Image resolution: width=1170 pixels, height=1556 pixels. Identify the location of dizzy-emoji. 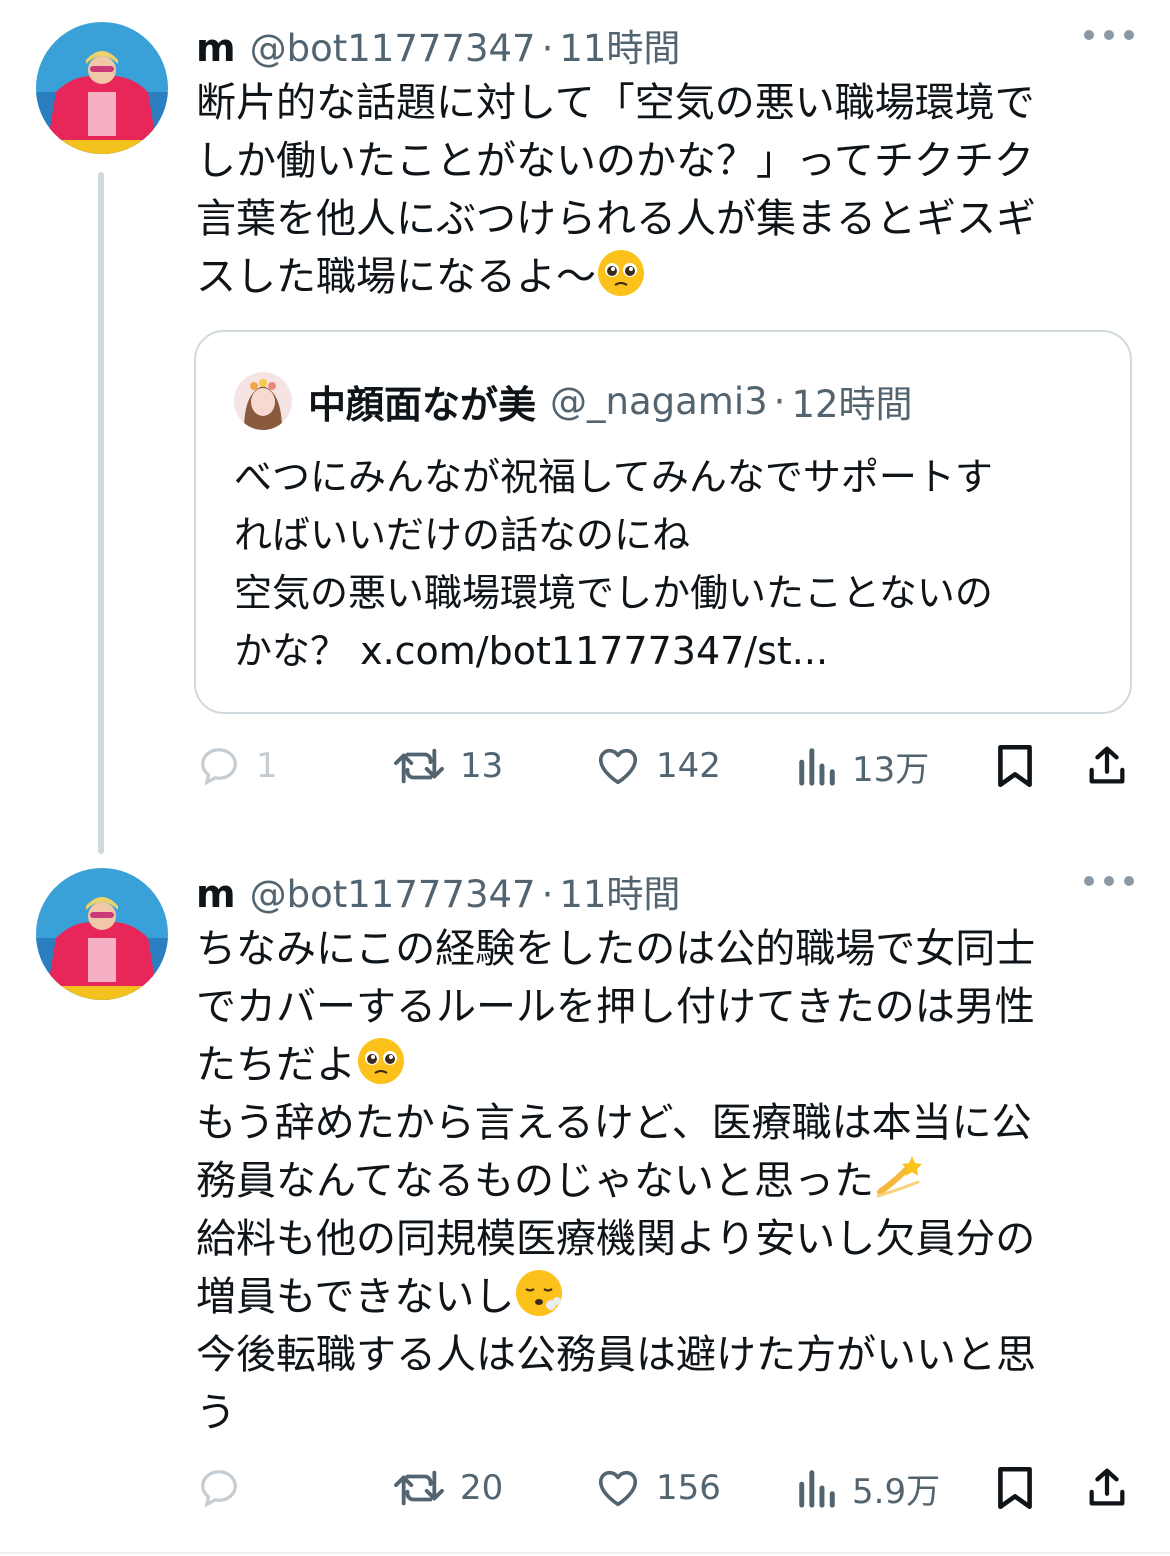
(899, 1177).